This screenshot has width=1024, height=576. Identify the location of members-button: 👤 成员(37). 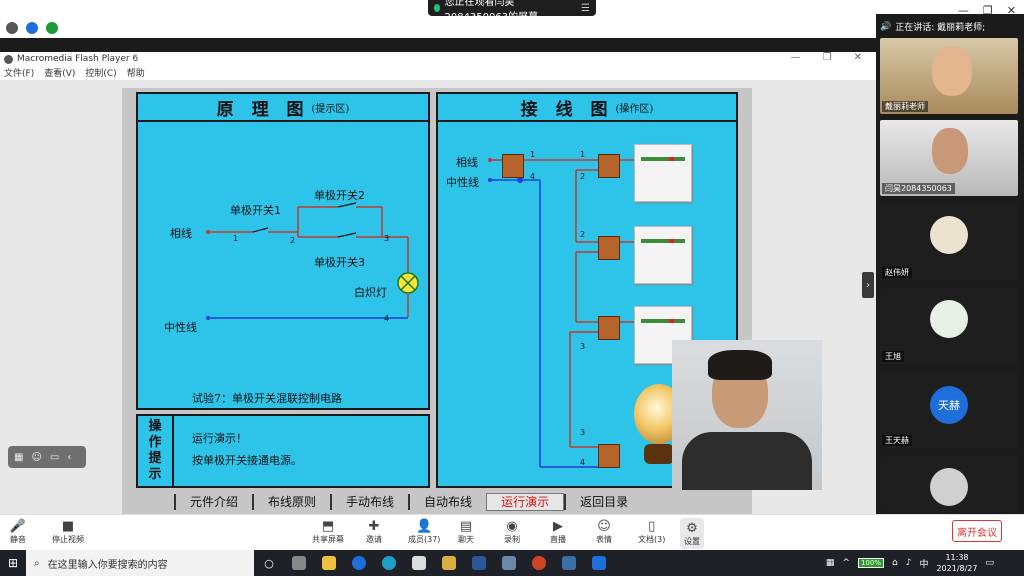
(424, 531).